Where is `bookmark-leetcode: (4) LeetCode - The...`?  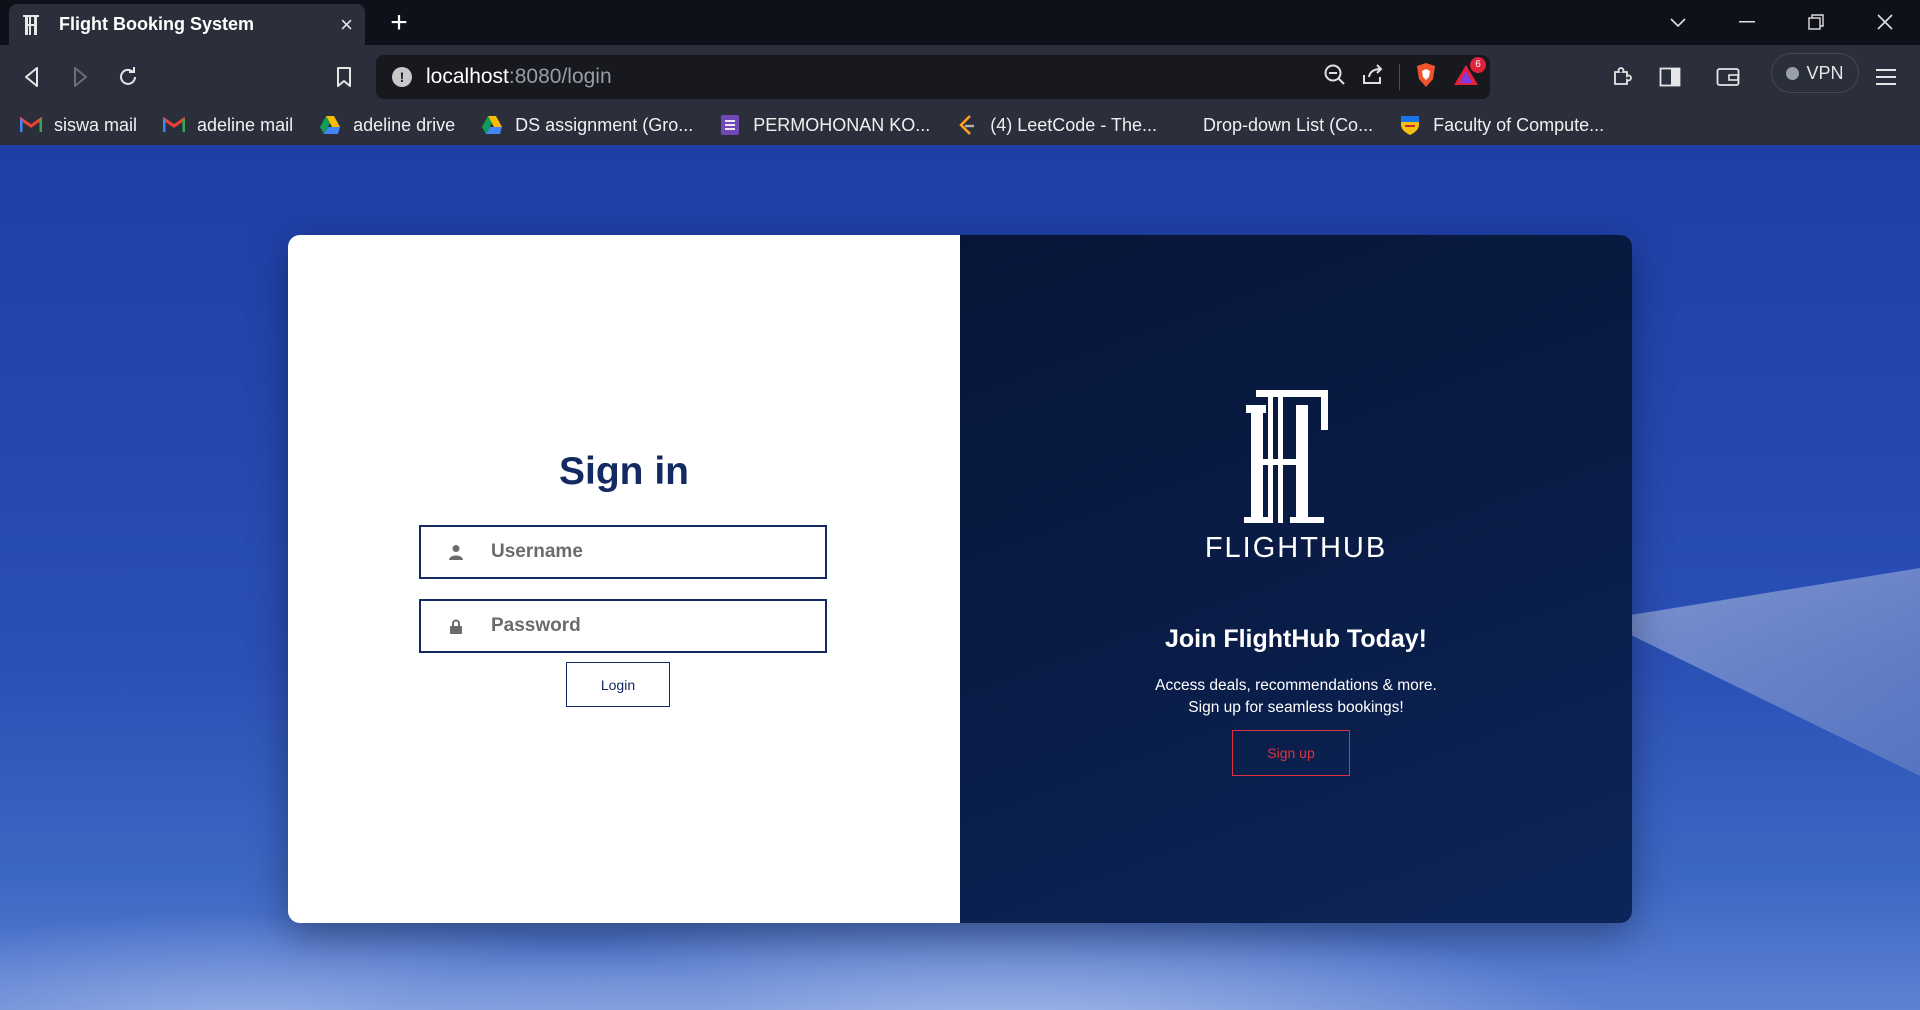 bookmark-leetcode: (4) LeetCode - The... is located at coordinates (1056, 125).